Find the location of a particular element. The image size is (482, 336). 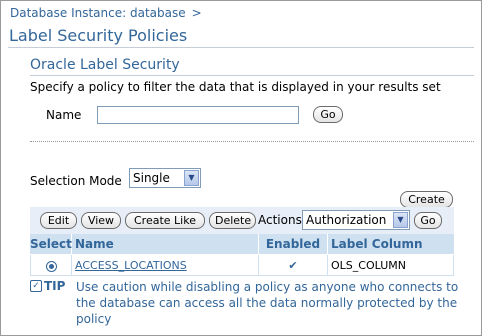

selection-mode-label: Selection Mode is located at coordinates (76, 181).